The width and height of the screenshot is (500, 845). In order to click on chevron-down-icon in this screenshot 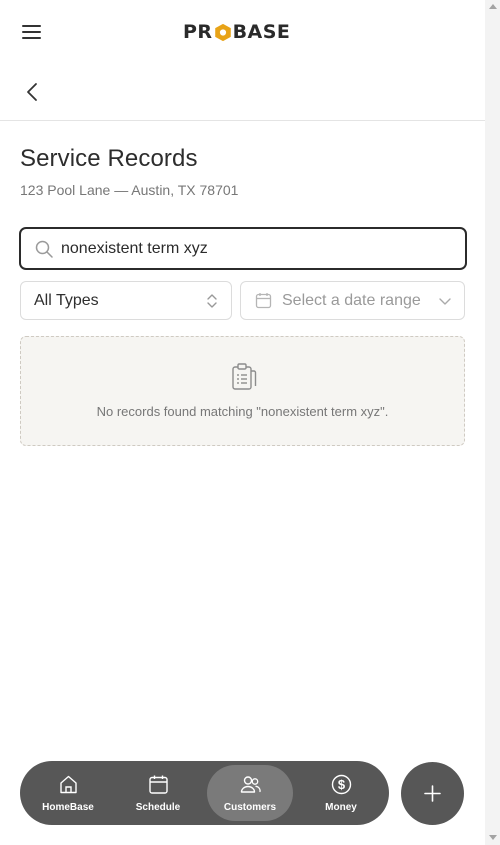, I will do `click(445, 301)`.